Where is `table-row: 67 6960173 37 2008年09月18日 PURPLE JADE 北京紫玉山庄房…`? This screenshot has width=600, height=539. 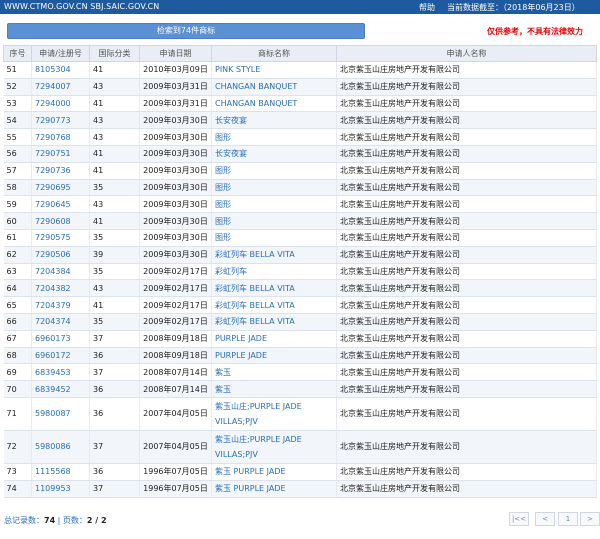 table-row: 67 6960173 37 2008年09月18日 PURPLE JADE 北京紫玉山庄房… is located at coordinates (300, 339).